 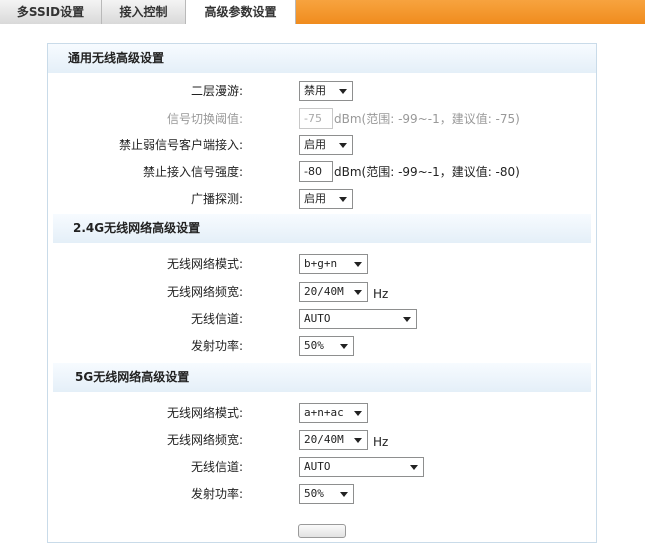 I want to click on tab-advanced-settings: 高级参数设置, so click(x=241, y=12).